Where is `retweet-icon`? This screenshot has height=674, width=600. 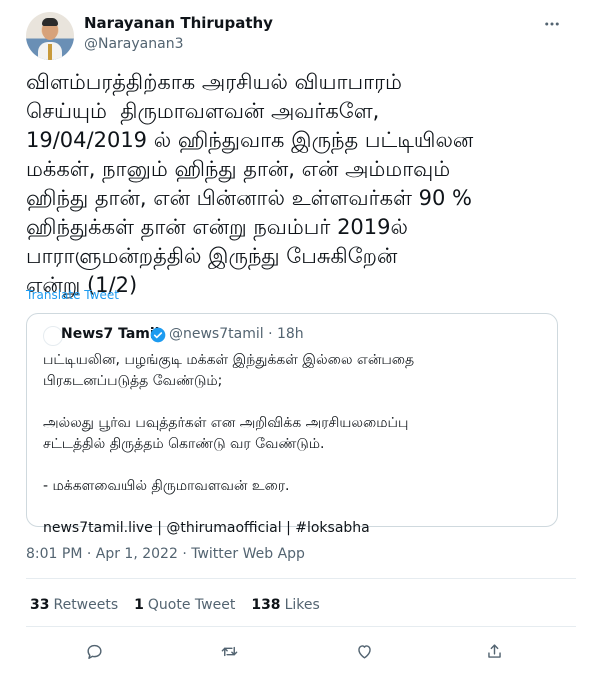 retweet-icon is located at coordinates (229, 651).